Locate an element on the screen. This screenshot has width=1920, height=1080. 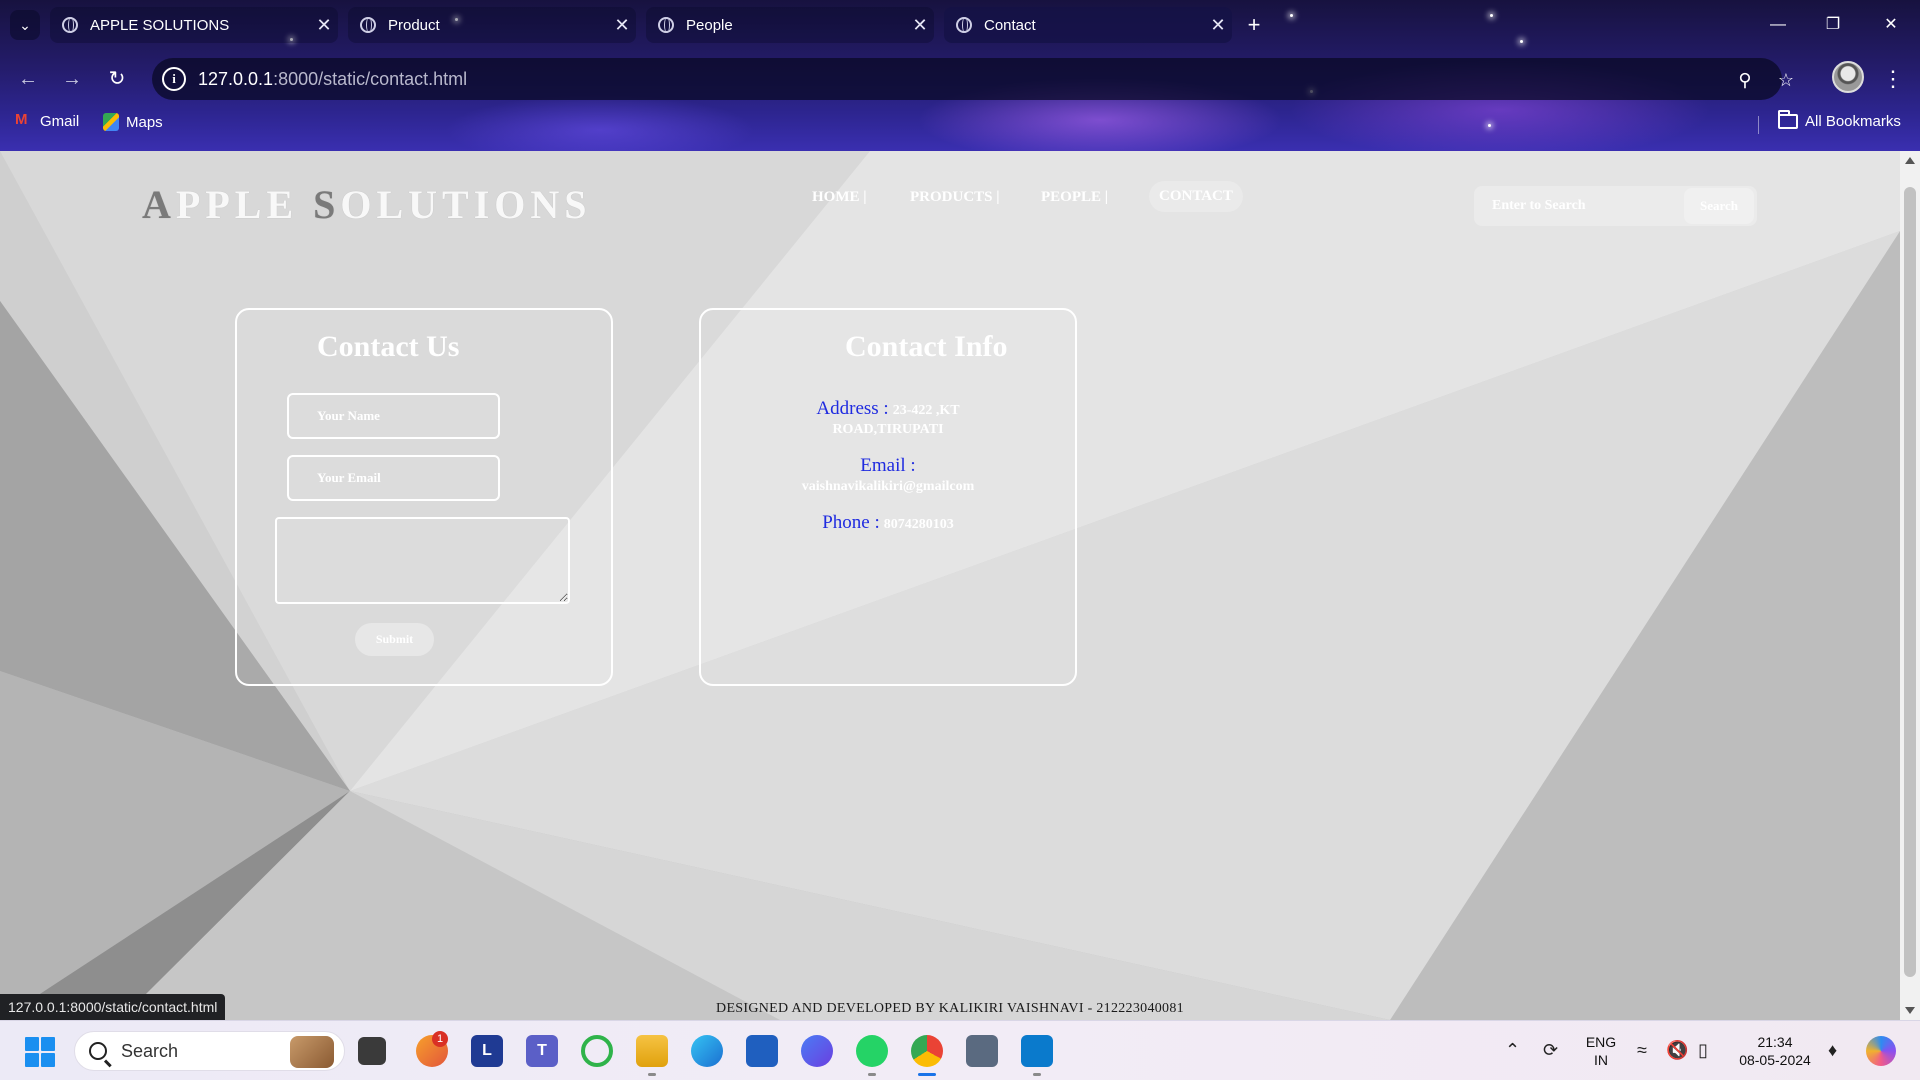
zoom-icon: ⚲ is located at coordinates (1745, 80).